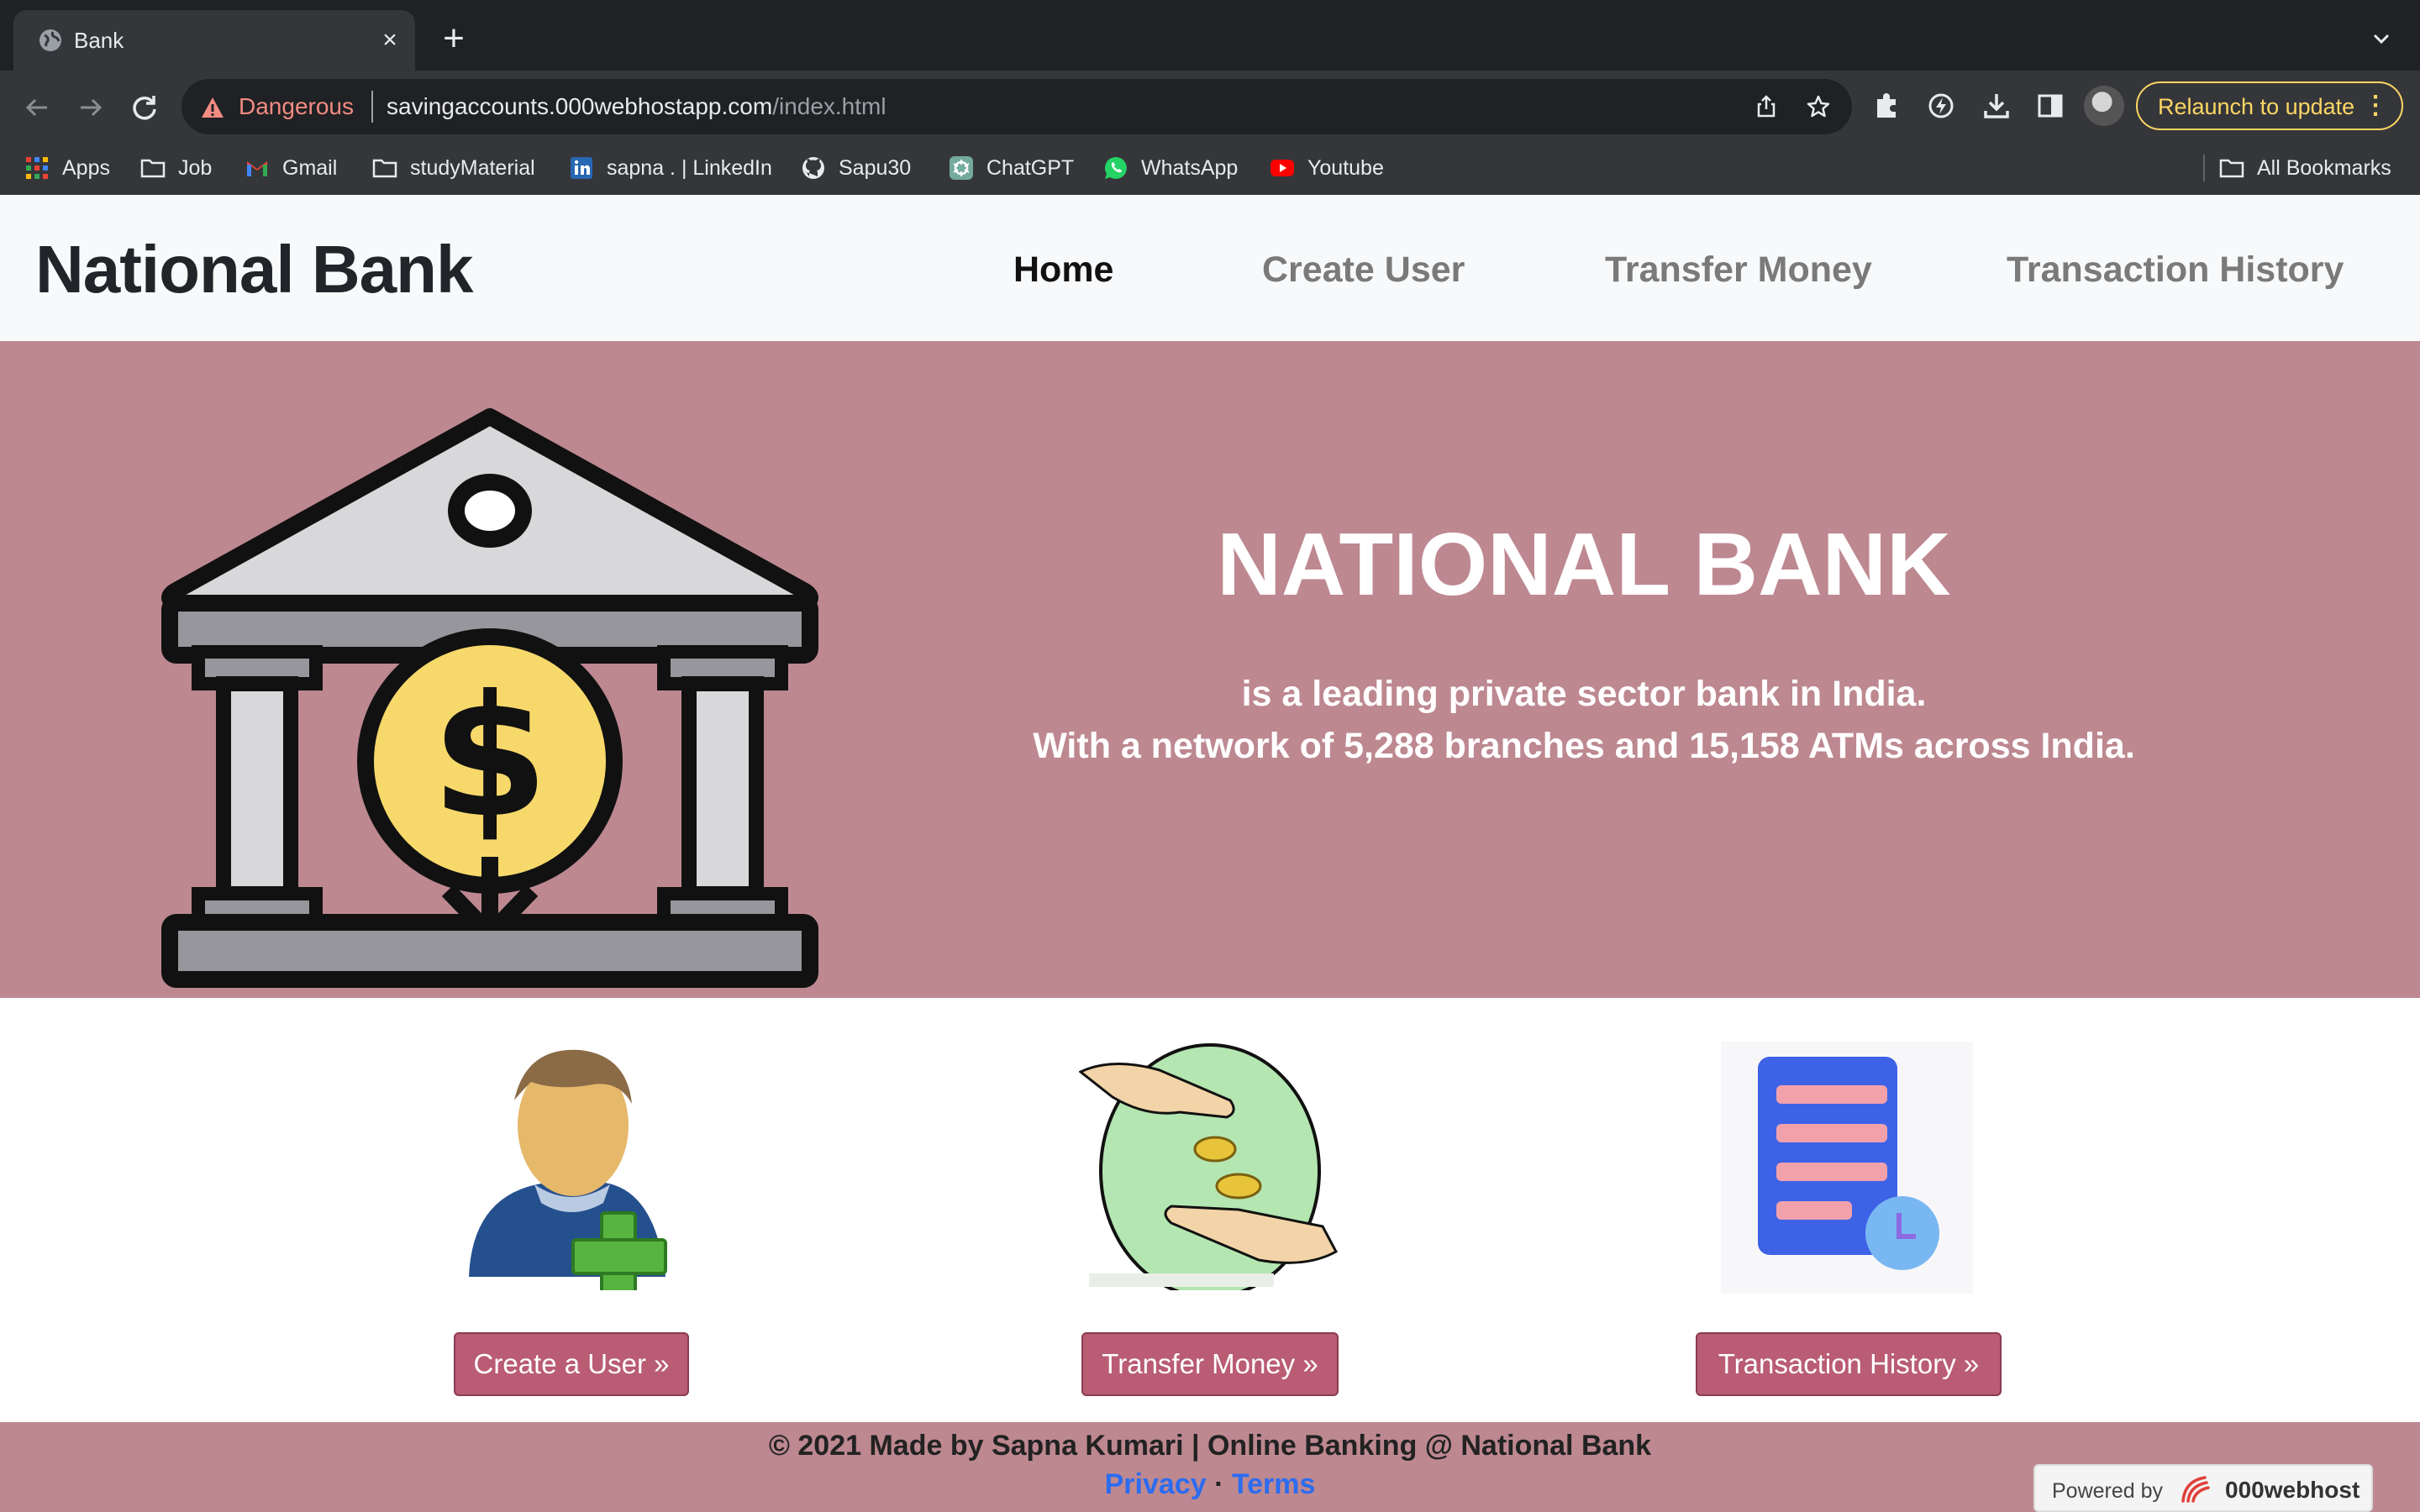 This screenshot has height=1512, width=2420. I want to click on apps-grid-icon, so click(37, 168).